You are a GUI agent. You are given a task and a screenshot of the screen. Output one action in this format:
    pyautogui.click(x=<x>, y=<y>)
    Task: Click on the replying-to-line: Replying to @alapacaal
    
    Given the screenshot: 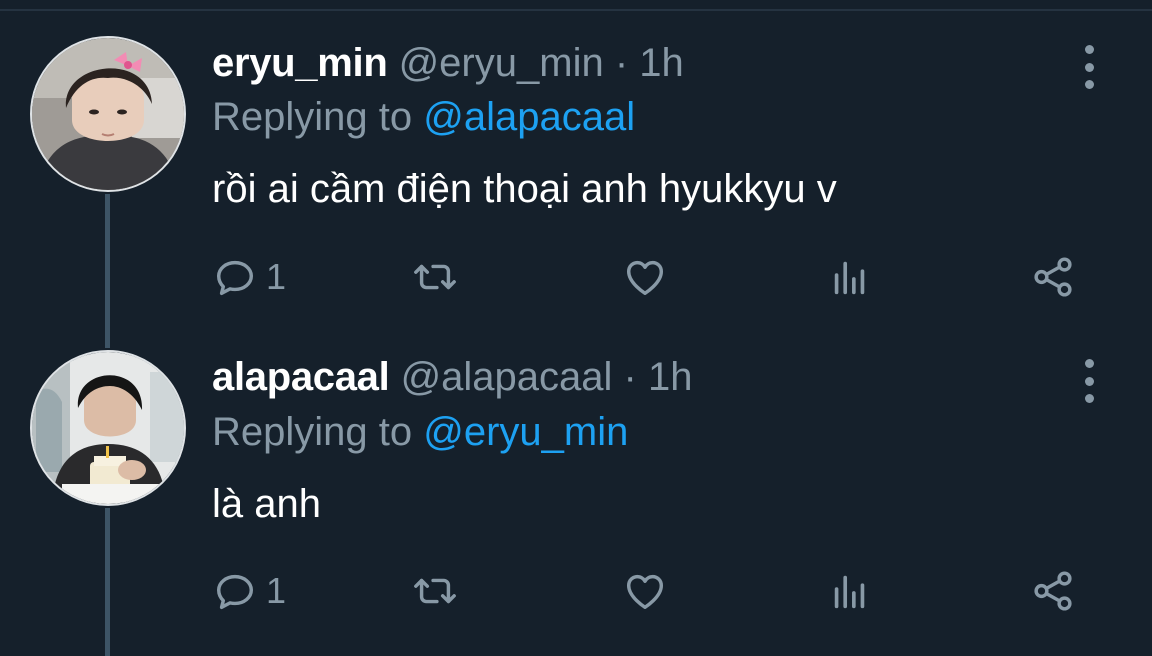 What is the action you would take?
    pyautogui.click(x=423, y=117)
    